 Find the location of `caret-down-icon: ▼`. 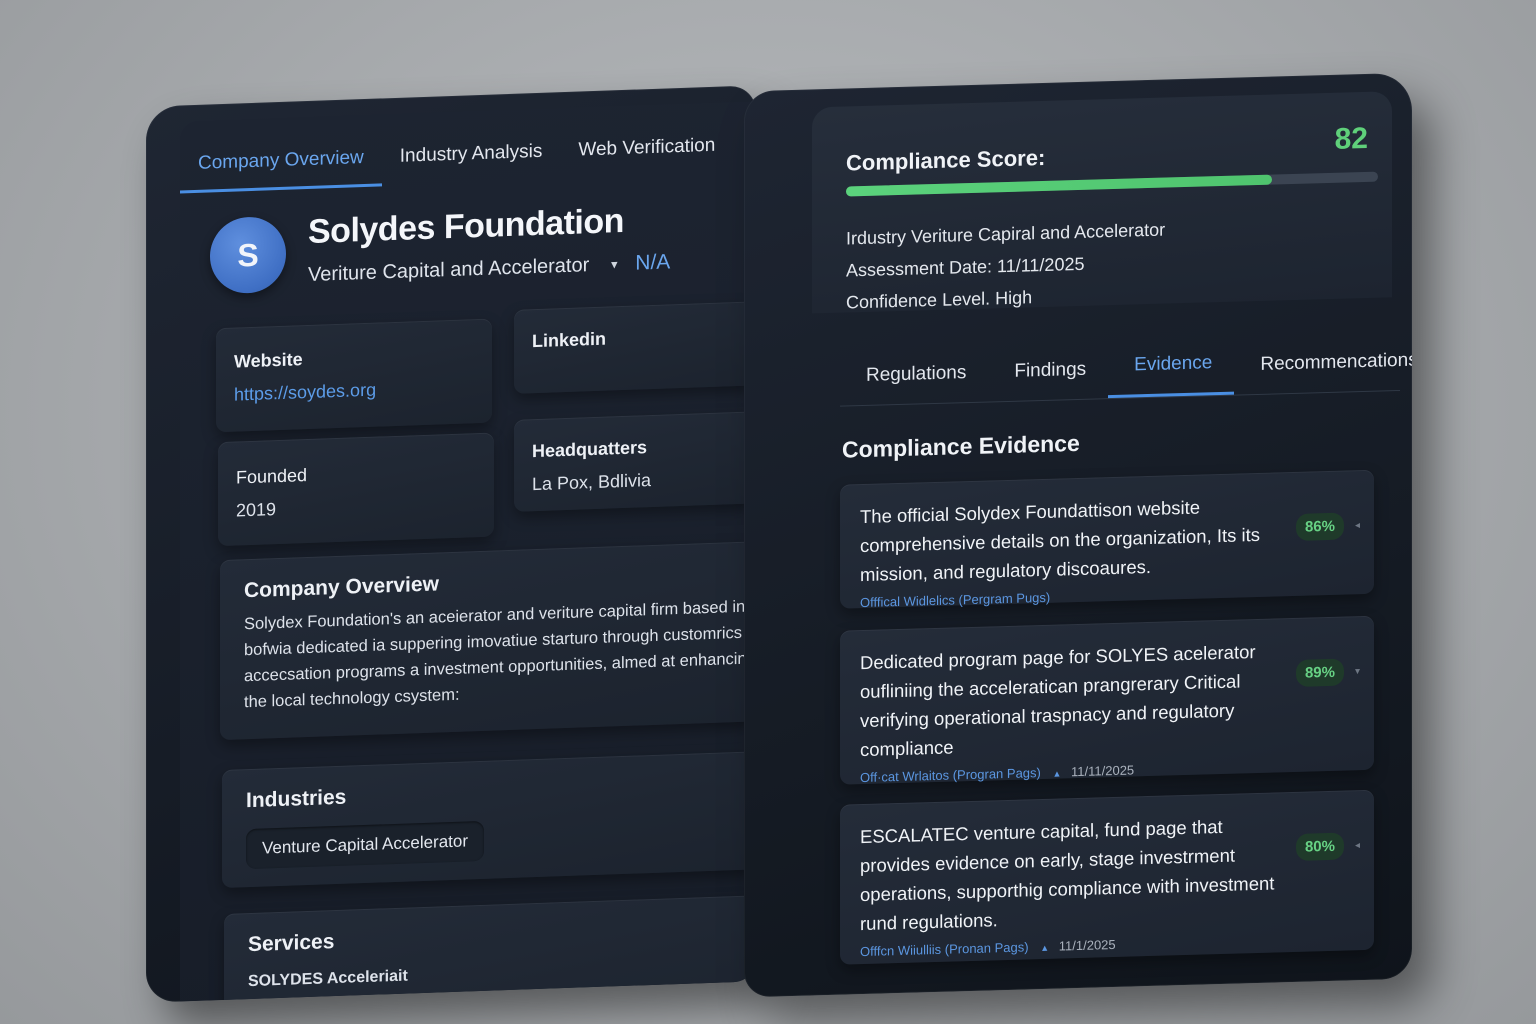

caret-down-icon: ▼ is located at coordinates (614, 265).